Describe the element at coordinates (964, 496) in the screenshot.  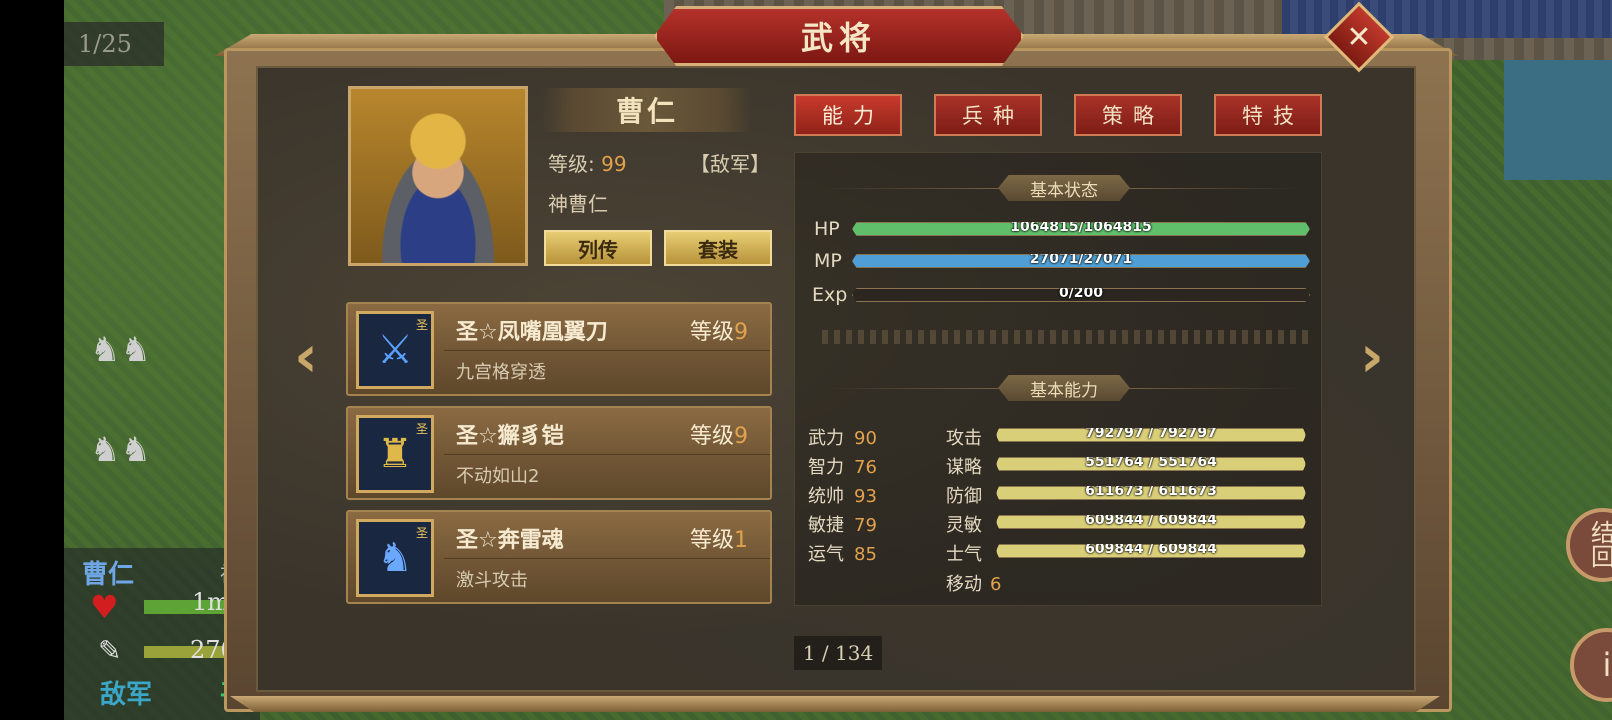
I see `combat-defense-label: 防御` at that location.